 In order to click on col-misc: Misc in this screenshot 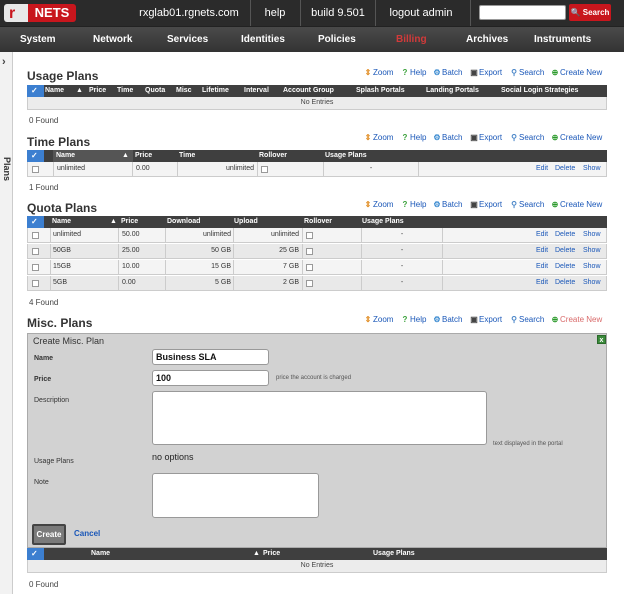, I will do `click(184, 91)`.